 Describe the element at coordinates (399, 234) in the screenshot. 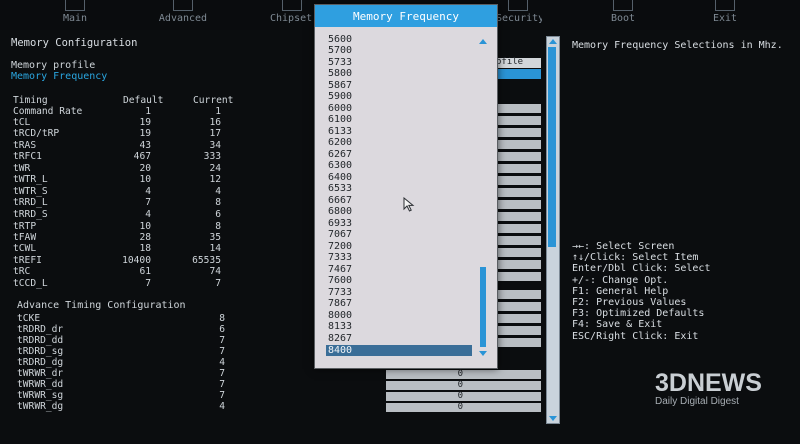

I see `option-7067: 7067` at that location.